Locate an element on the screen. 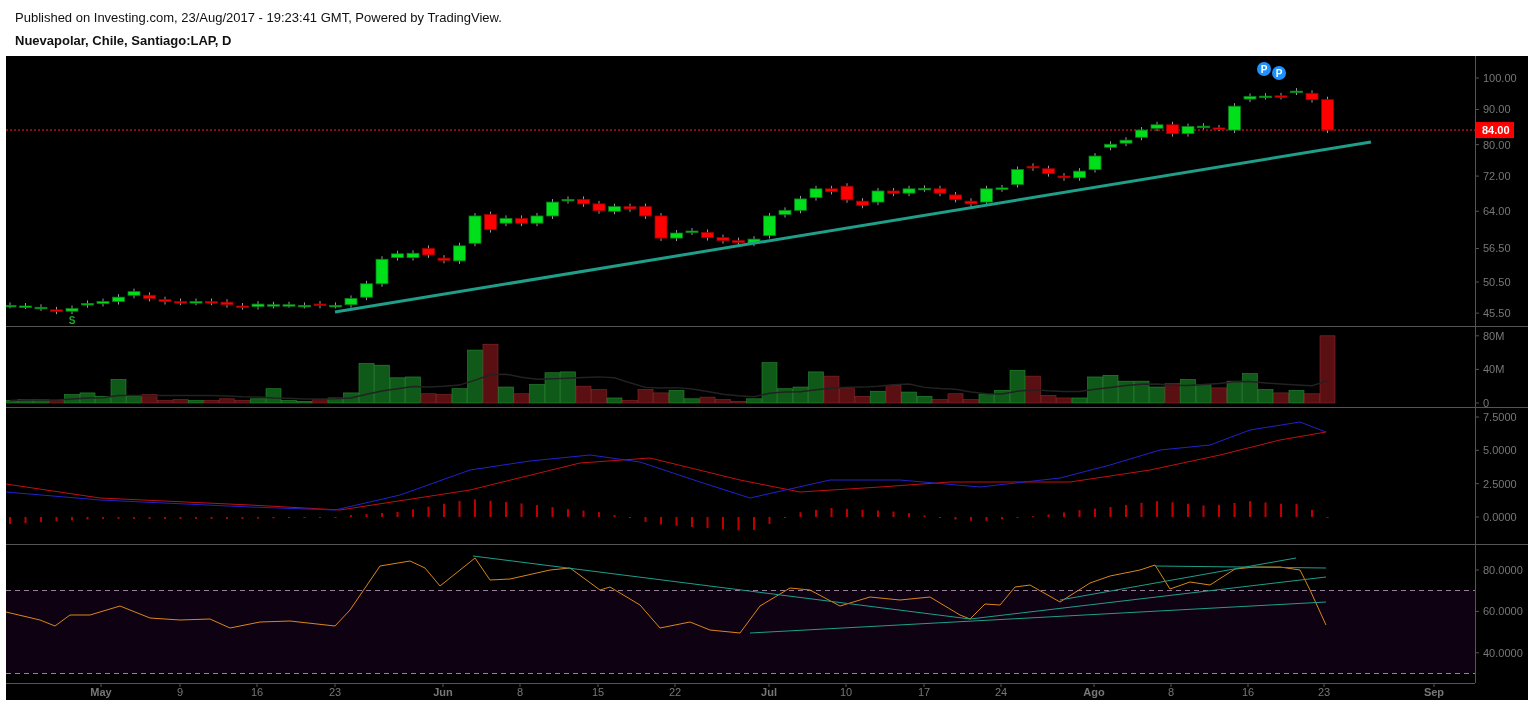  axis-label: 40M is located at coordinates (1494, 369).